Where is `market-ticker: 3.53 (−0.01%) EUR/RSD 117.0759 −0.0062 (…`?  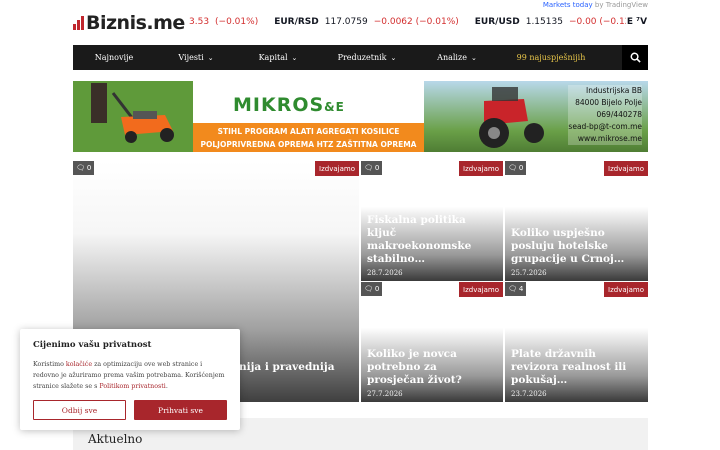 market-ticker: 3.53 (−0.01%) EUR/RSD 117.0759 −0.0062 (… is located at coordinates (418, 22).